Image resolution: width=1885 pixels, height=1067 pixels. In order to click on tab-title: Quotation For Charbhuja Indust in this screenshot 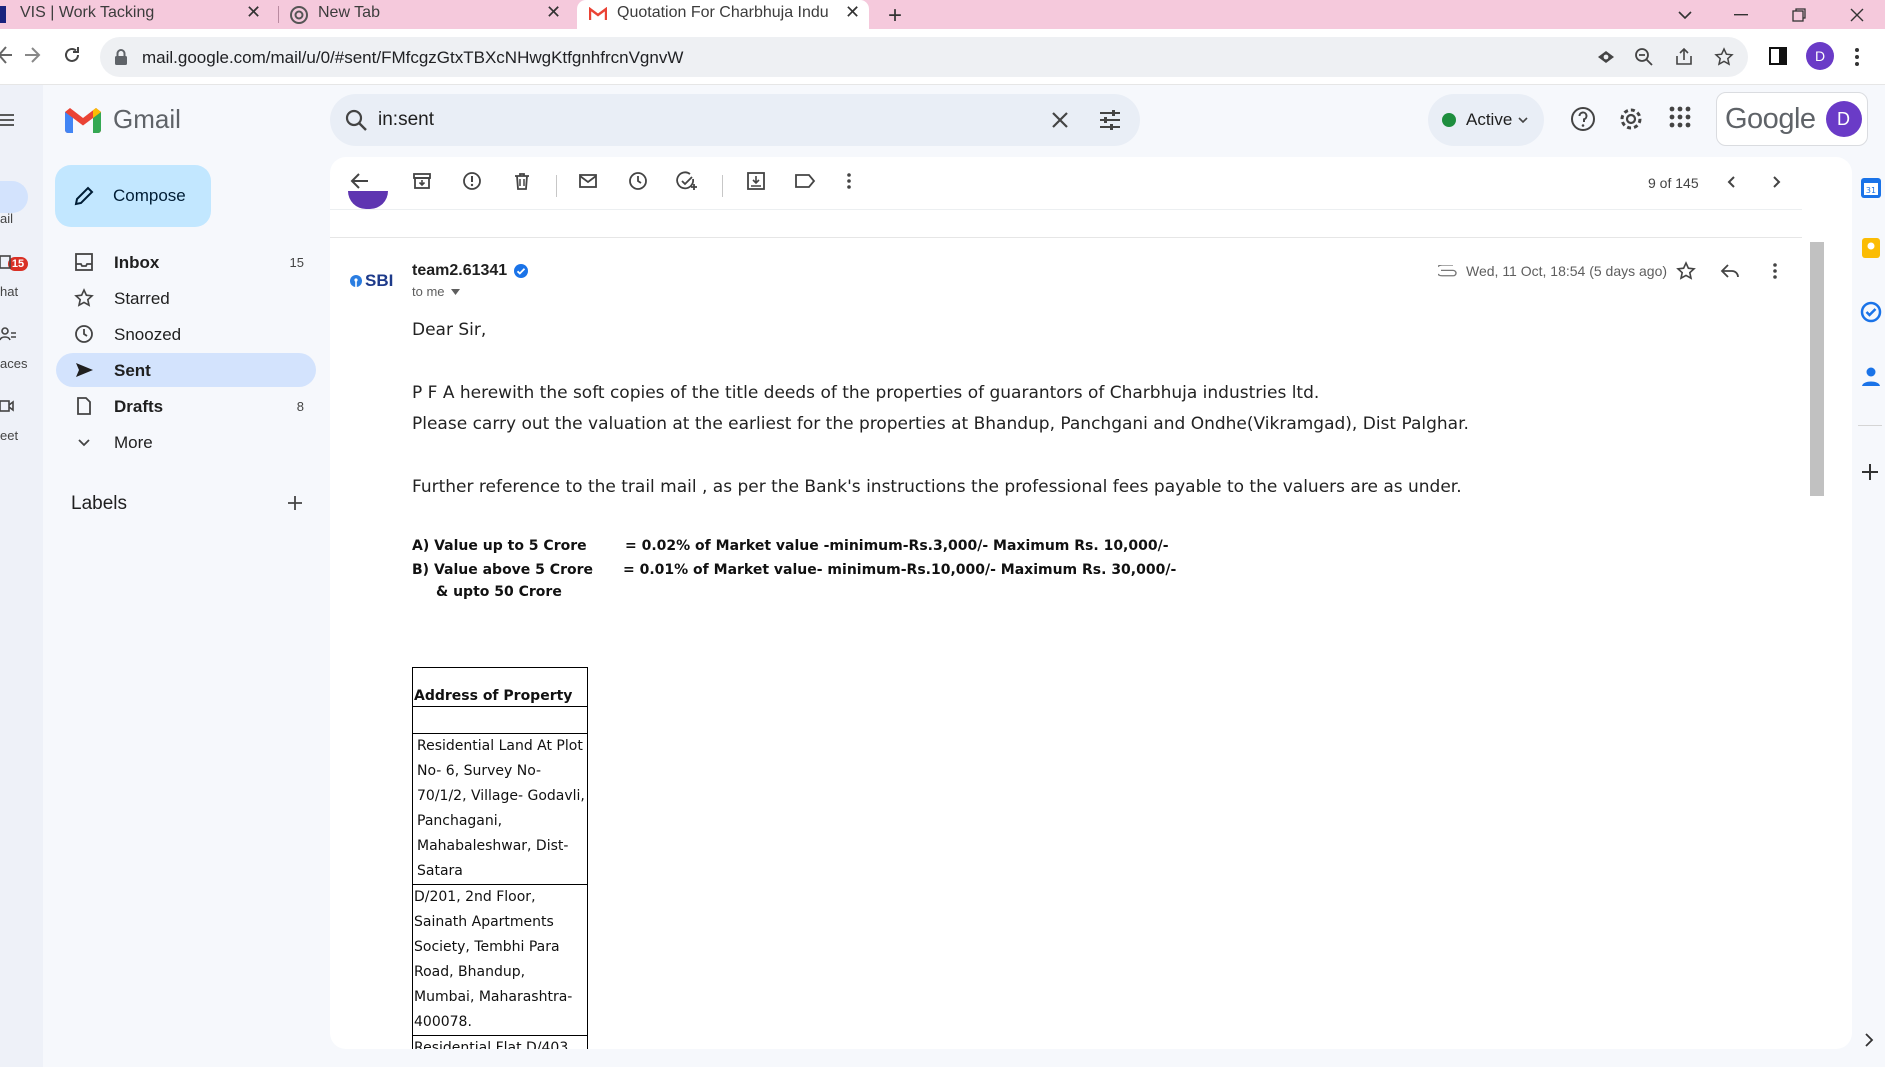, I will do `click(723, 12)`.